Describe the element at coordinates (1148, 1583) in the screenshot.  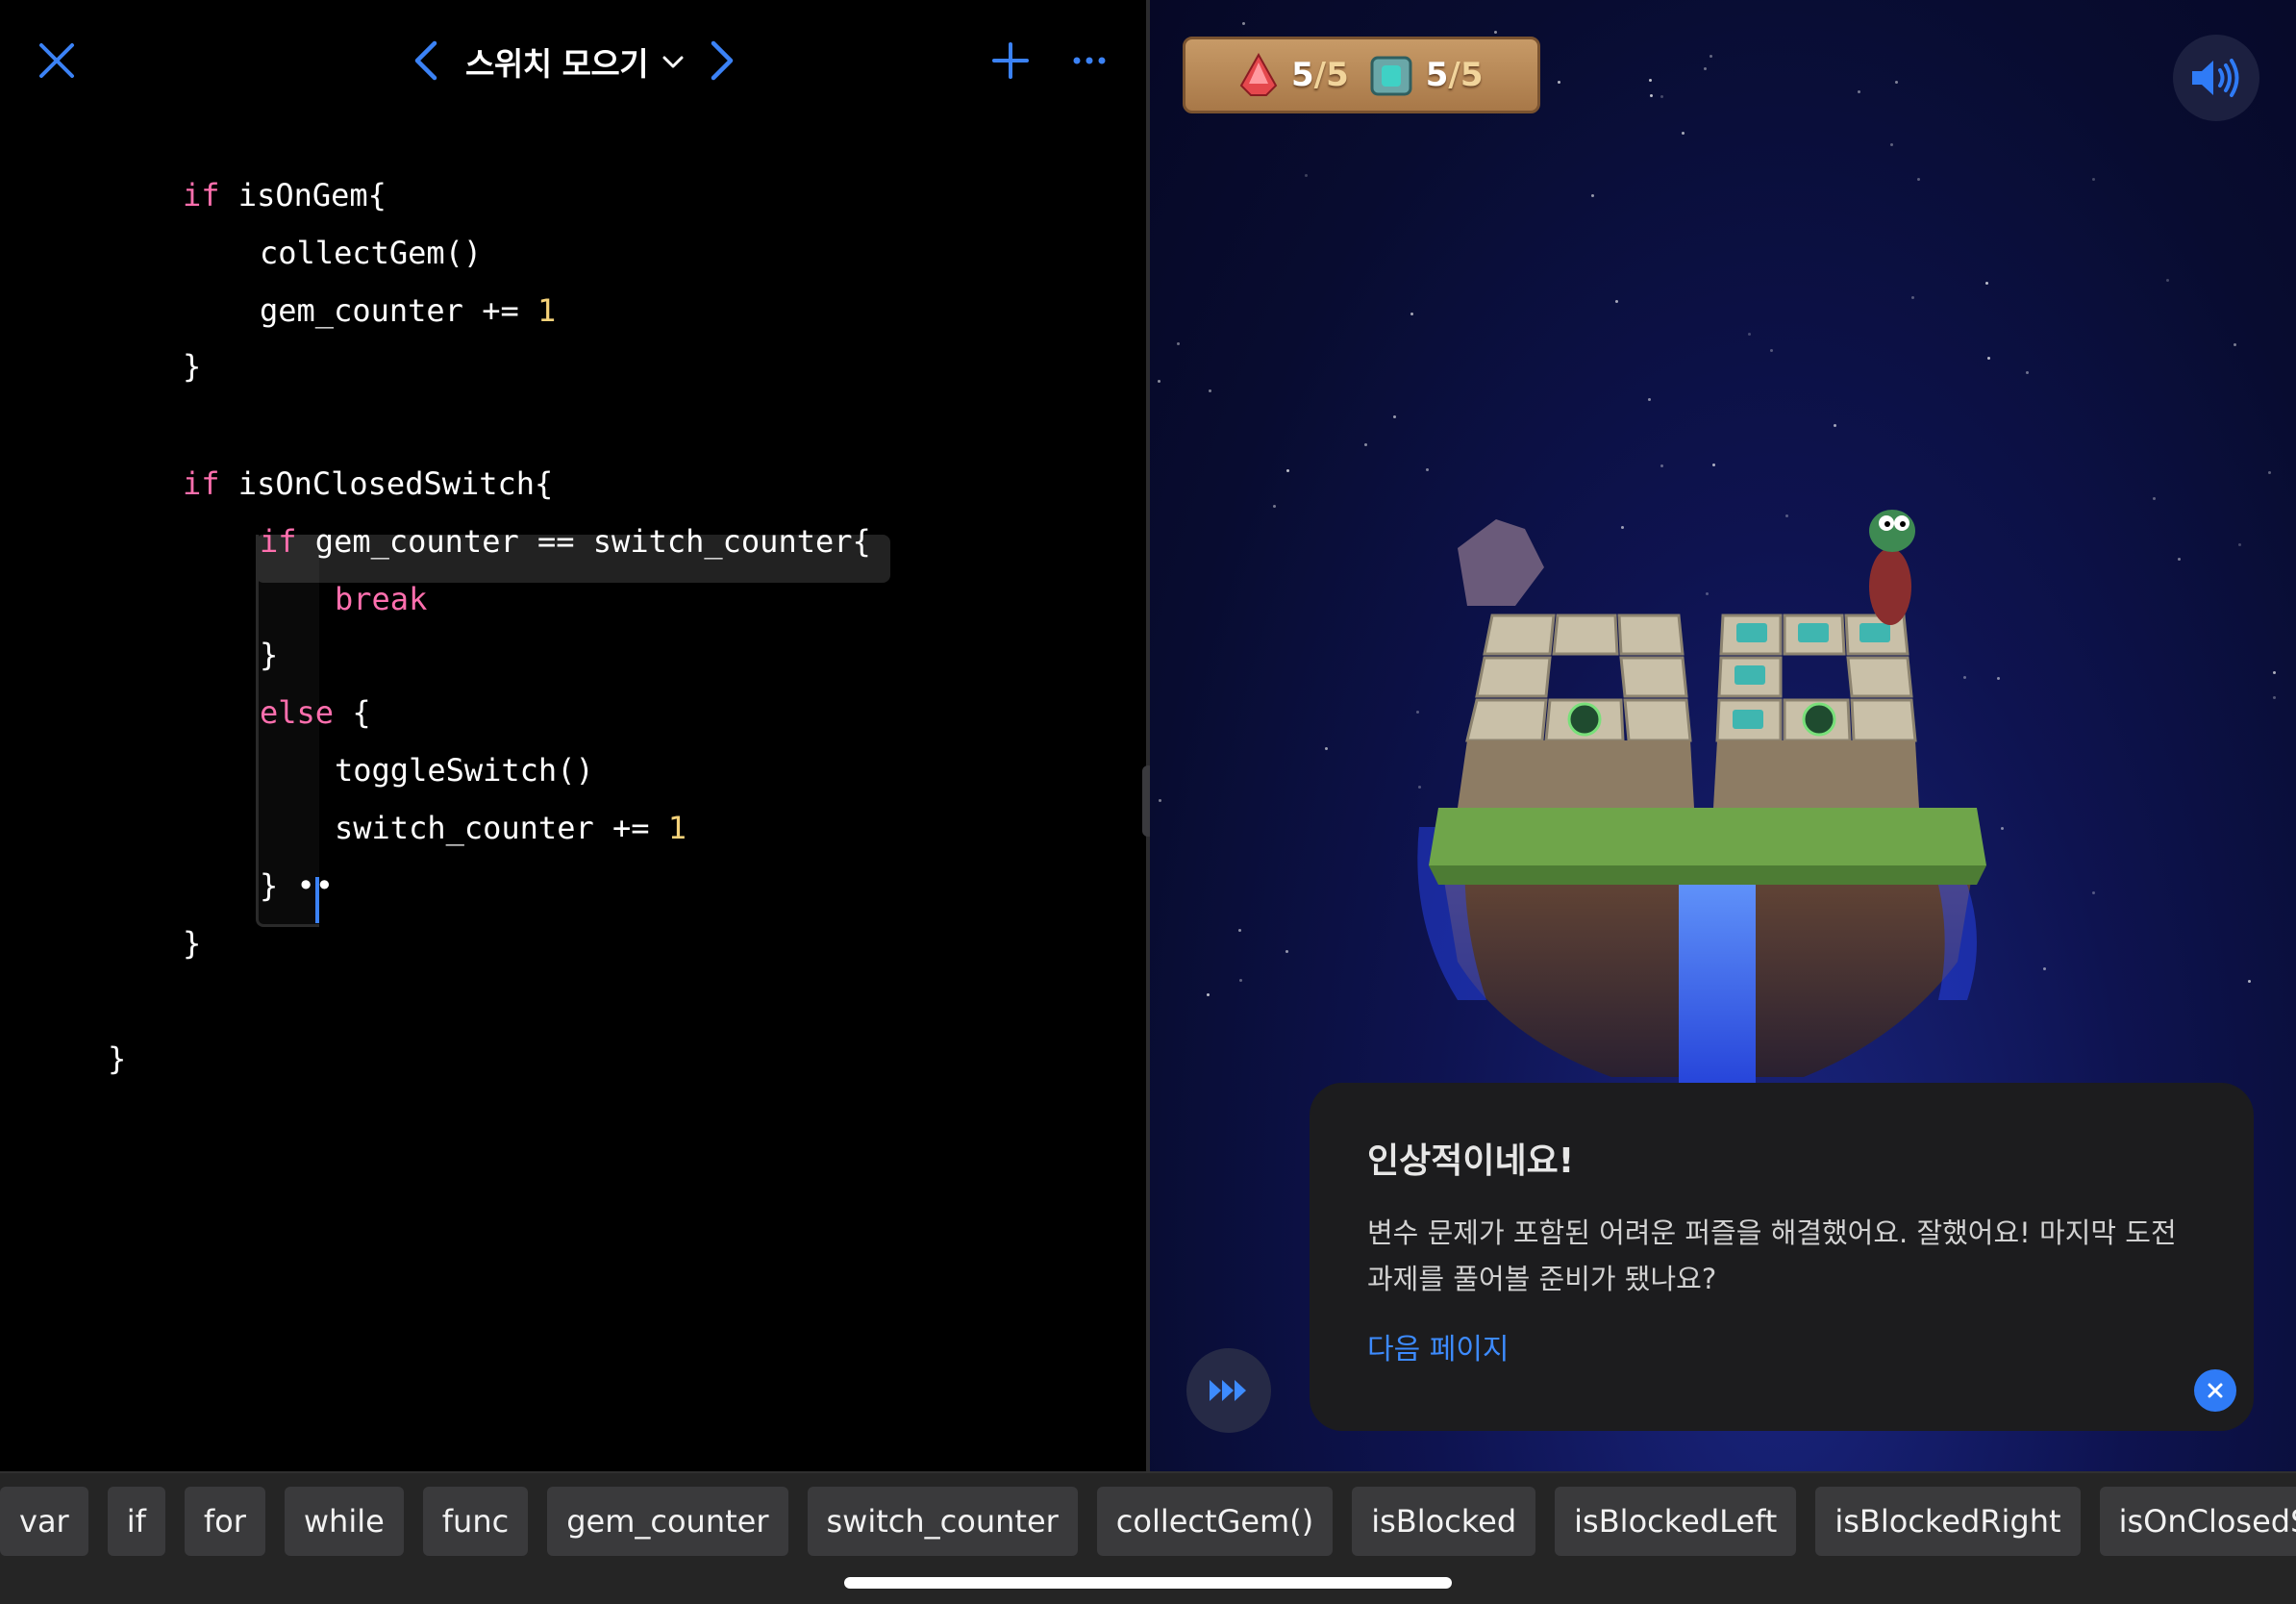
I see `home-indicator` at that location.